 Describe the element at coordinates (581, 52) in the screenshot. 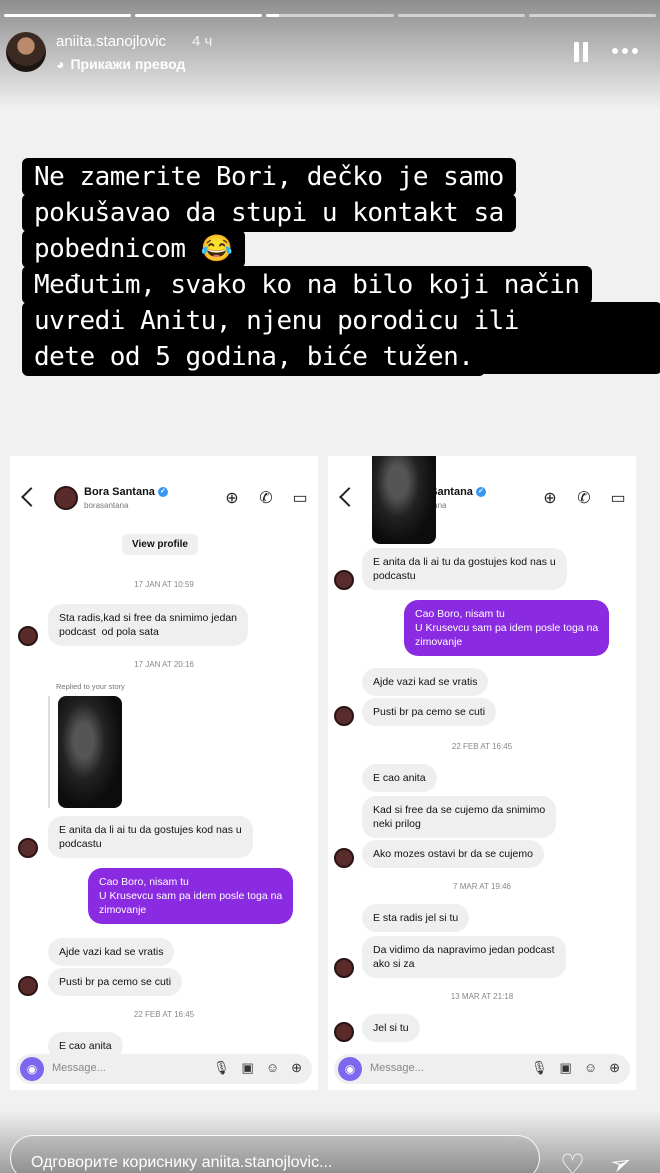

I see `pause-icon` at that location.